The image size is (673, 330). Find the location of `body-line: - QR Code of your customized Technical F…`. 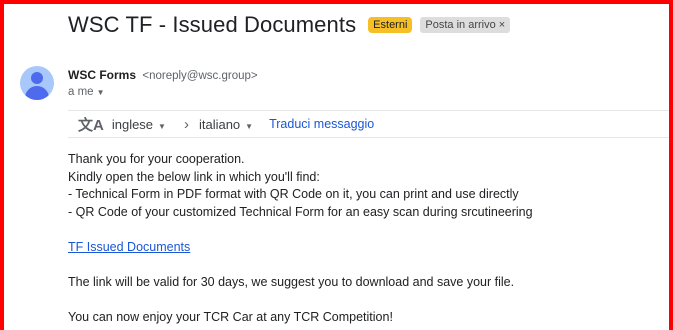

body-line: - QR Code of your customized Technical F… is located at coordinates (300, 211).